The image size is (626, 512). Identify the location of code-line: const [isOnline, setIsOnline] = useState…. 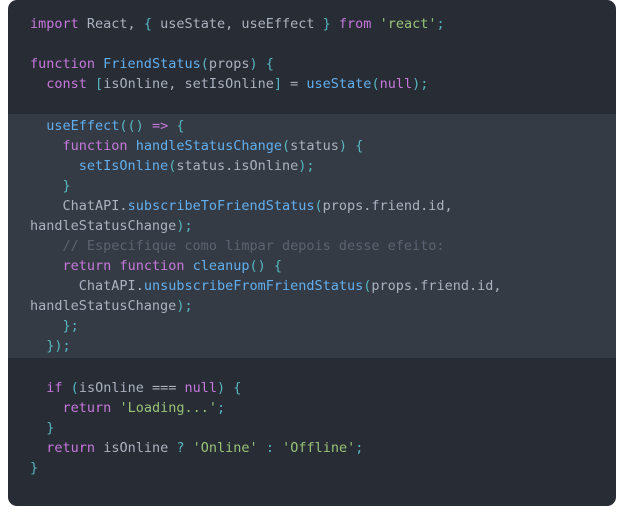
(312, 84).